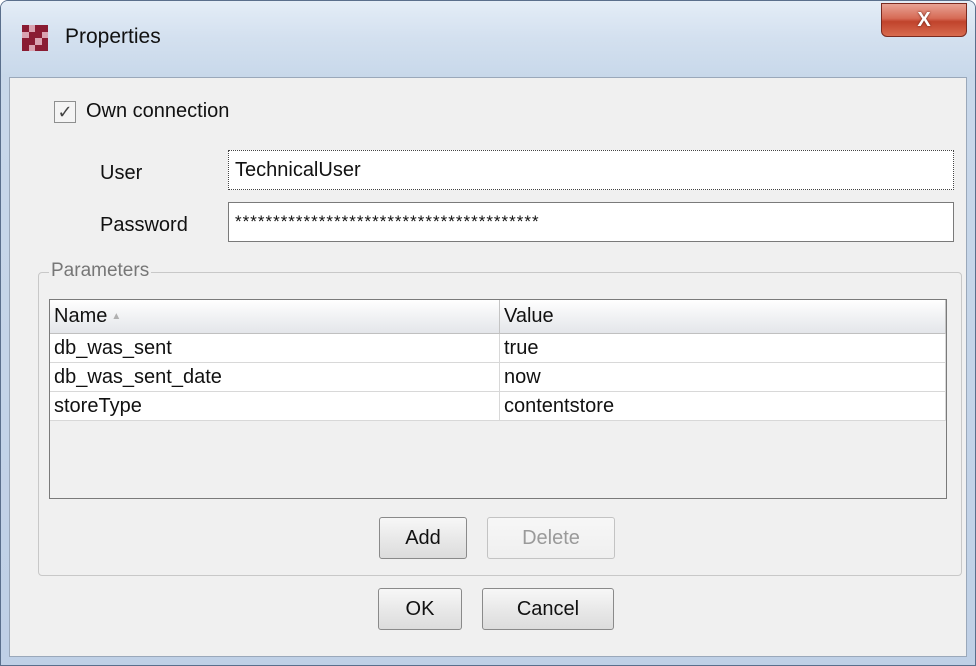 This screenshot has width=976, height=666. Describe the element at coordinates (144, 225) in the screenshot. I see `password-label: Password` at that location.